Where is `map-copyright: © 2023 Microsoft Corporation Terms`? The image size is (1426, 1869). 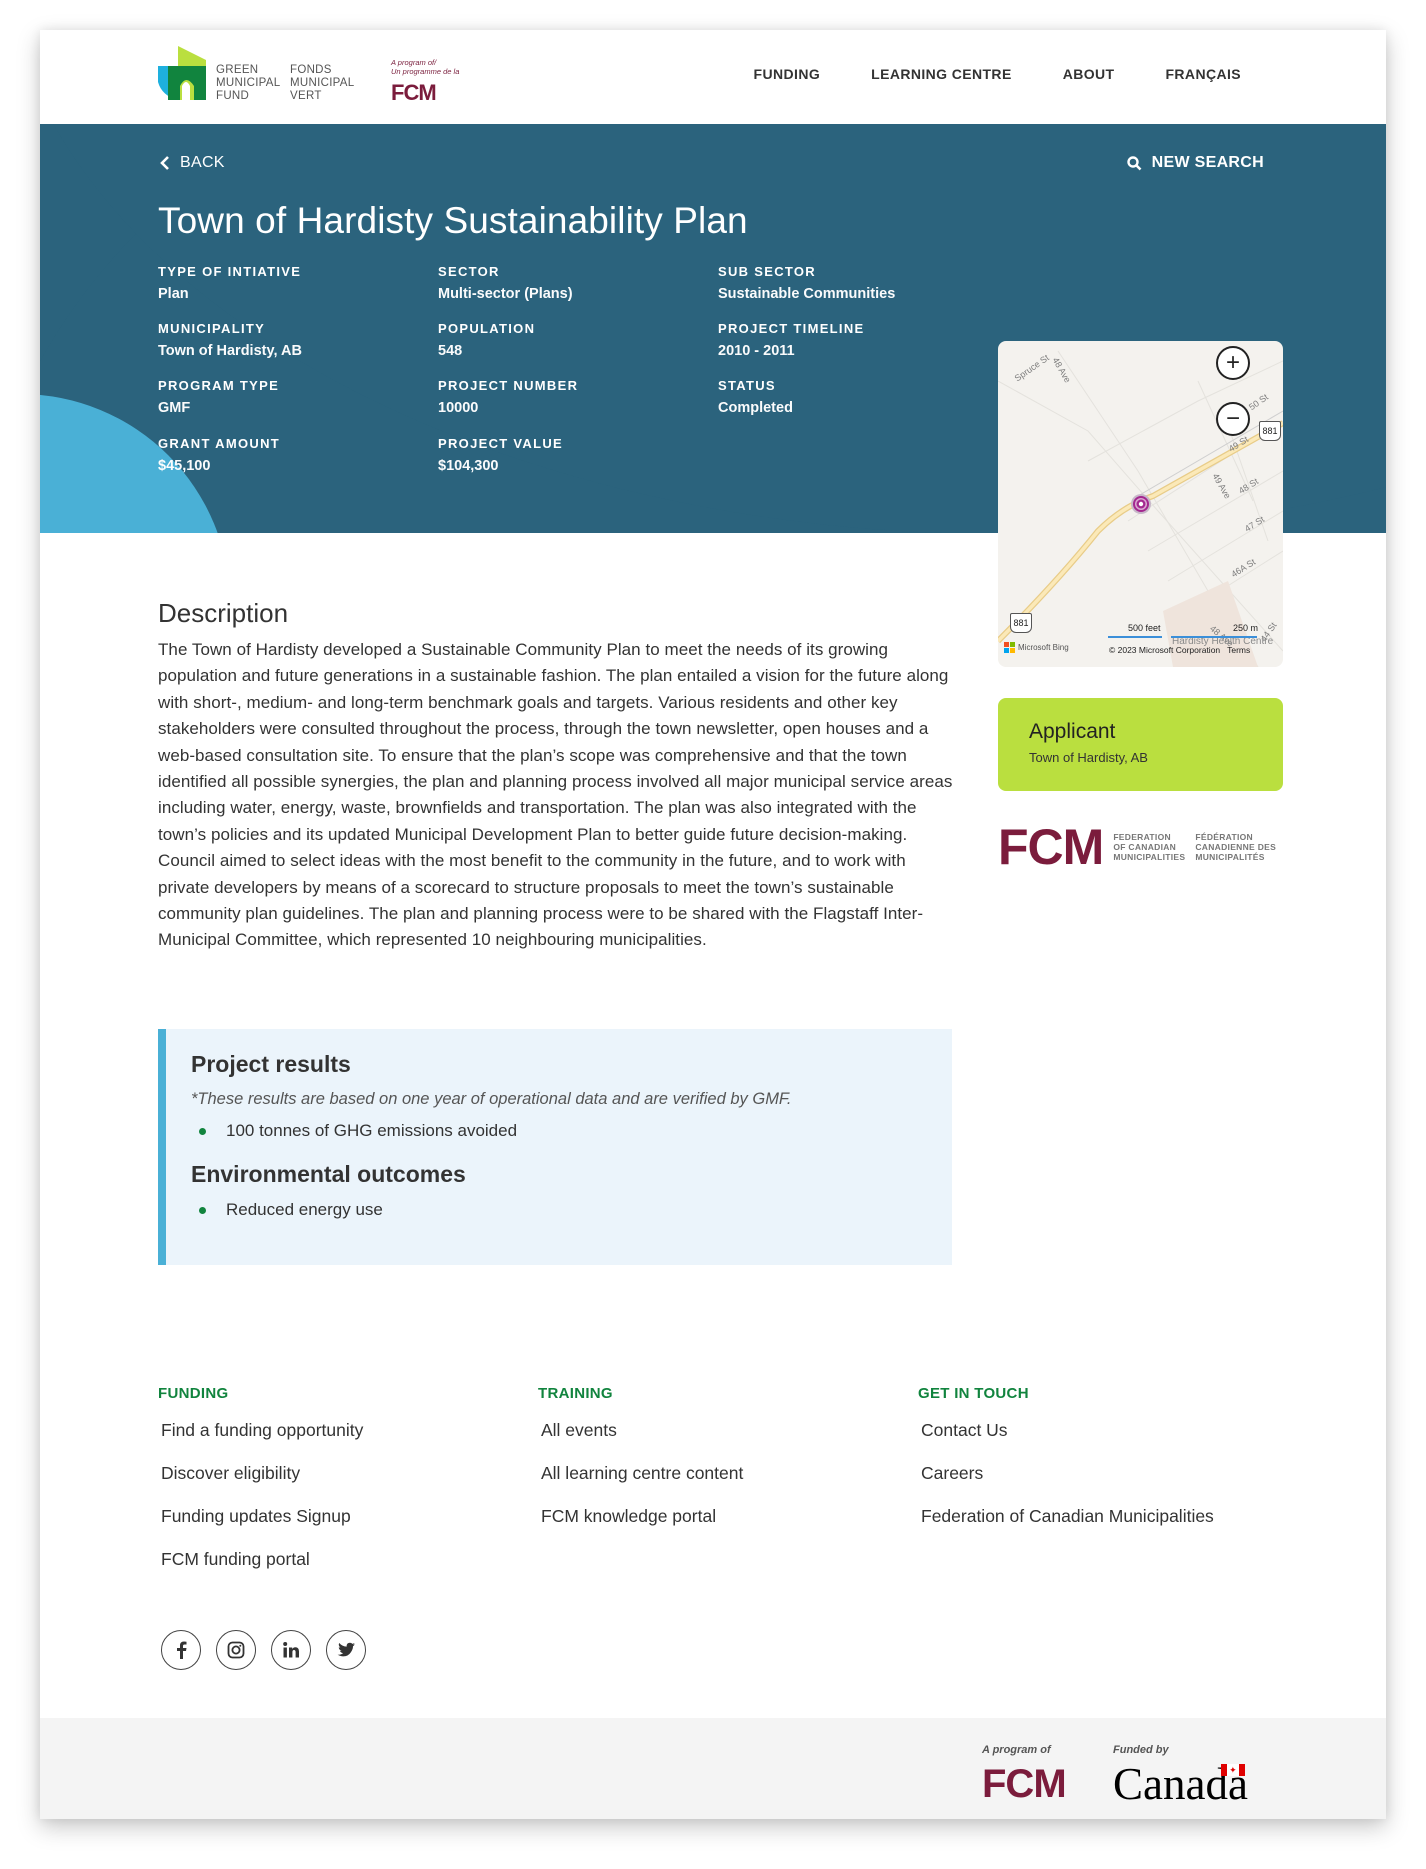 map-copyright: © 2023 Microsoft Corporation Terms is located at coordinates (1179, 650).